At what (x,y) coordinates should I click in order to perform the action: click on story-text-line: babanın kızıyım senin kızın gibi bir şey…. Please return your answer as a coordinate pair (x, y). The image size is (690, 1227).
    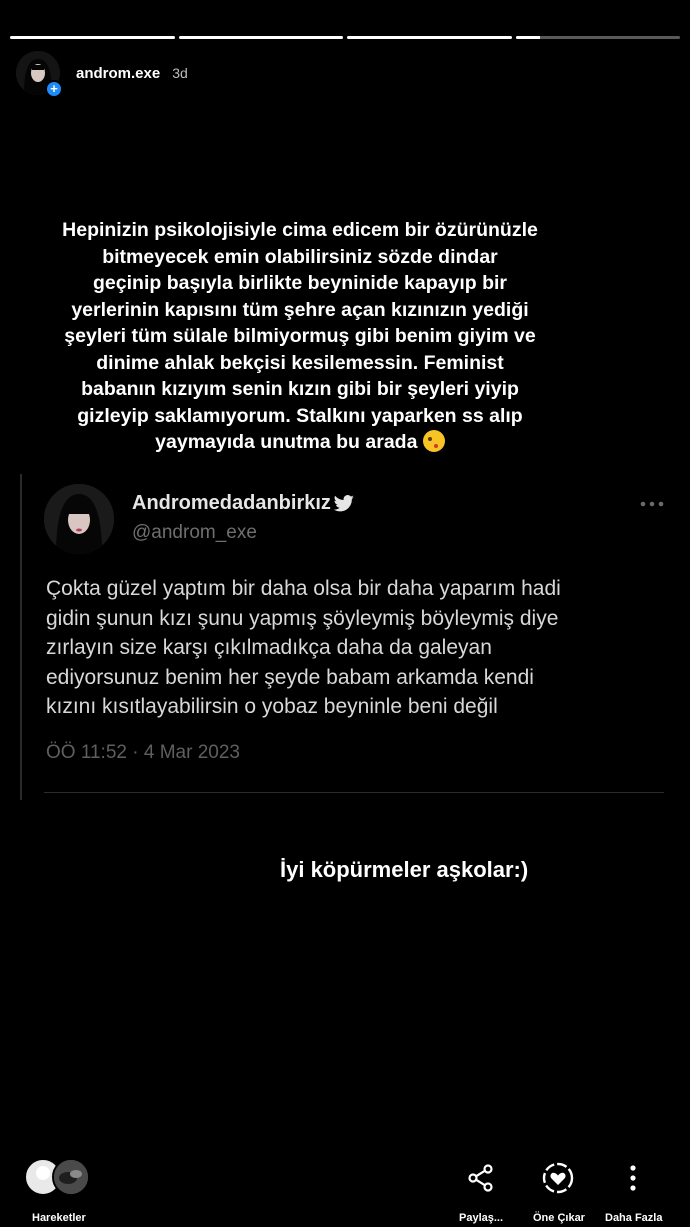
    Looking at the image, I should click on (300, 389).